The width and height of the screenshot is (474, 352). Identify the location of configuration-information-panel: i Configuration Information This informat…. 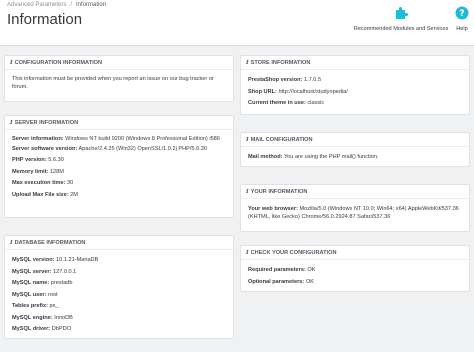
(119, 78).